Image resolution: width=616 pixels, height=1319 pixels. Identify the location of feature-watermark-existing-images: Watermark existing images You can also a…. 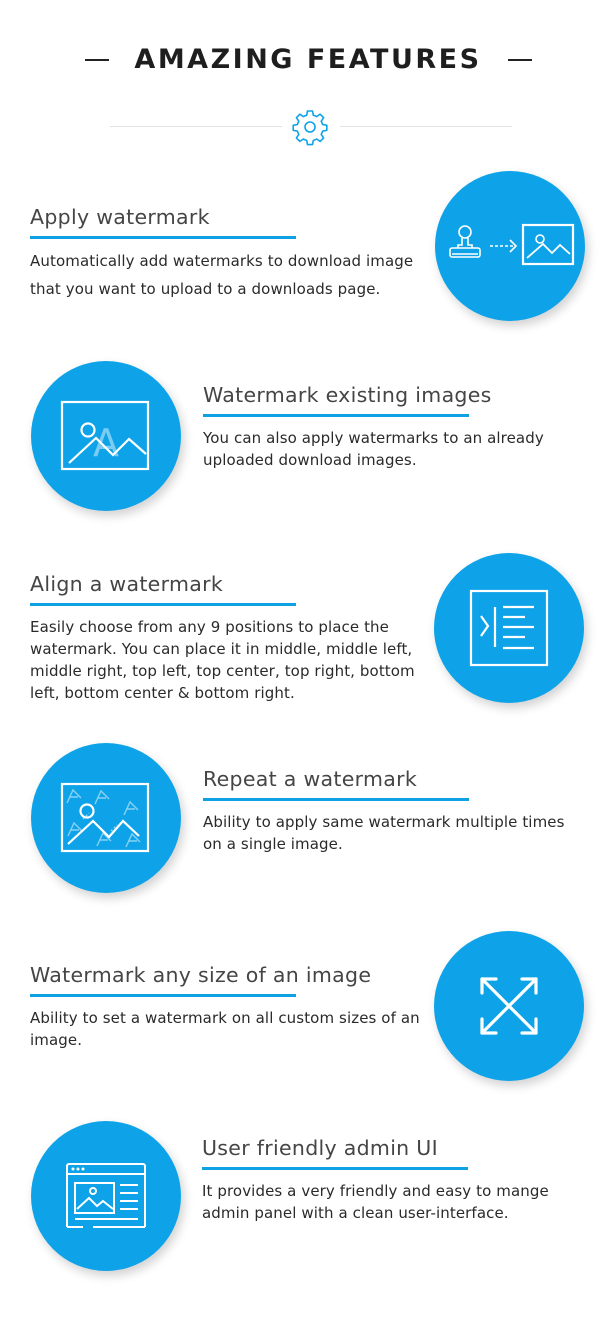
(393, 426).